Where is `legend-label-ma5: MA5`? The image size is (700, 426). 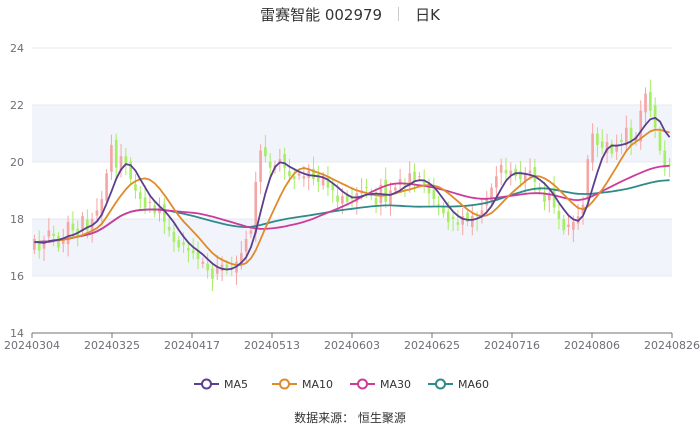 legend-label-ma5: MA5 is located at coordinates (236, 384).